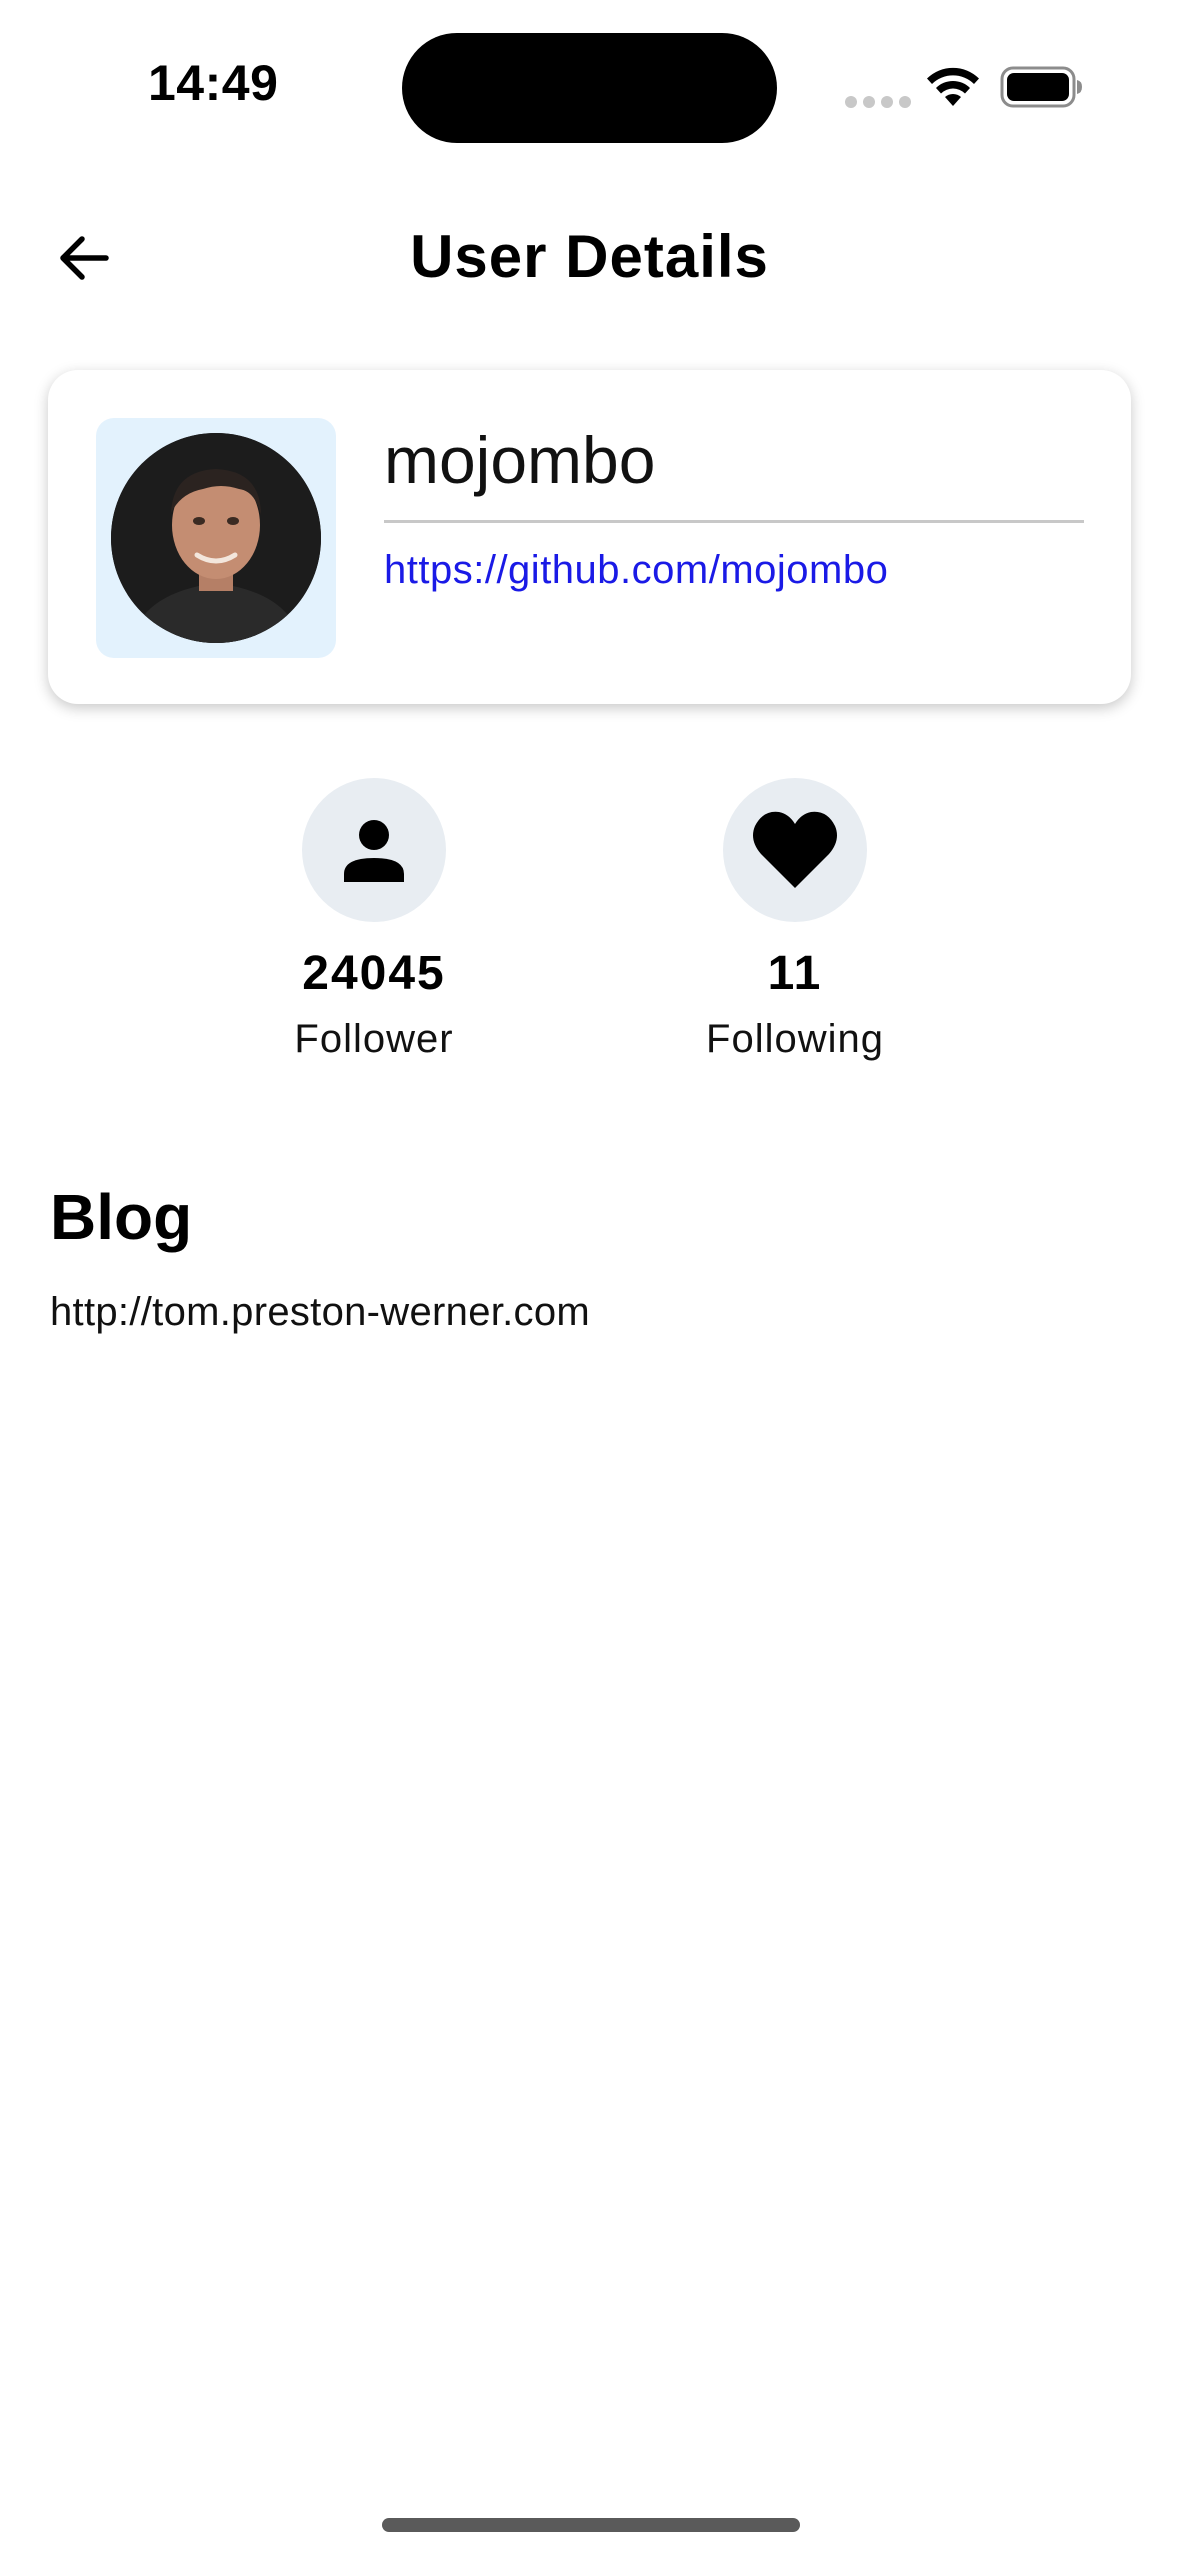 The image size is (1179, 2556). What do you see at coordinates (320, 1312) in the screenshot?
I see `blog-url: http://tom.preston-werner.com` at bounding box center [320, 1312].